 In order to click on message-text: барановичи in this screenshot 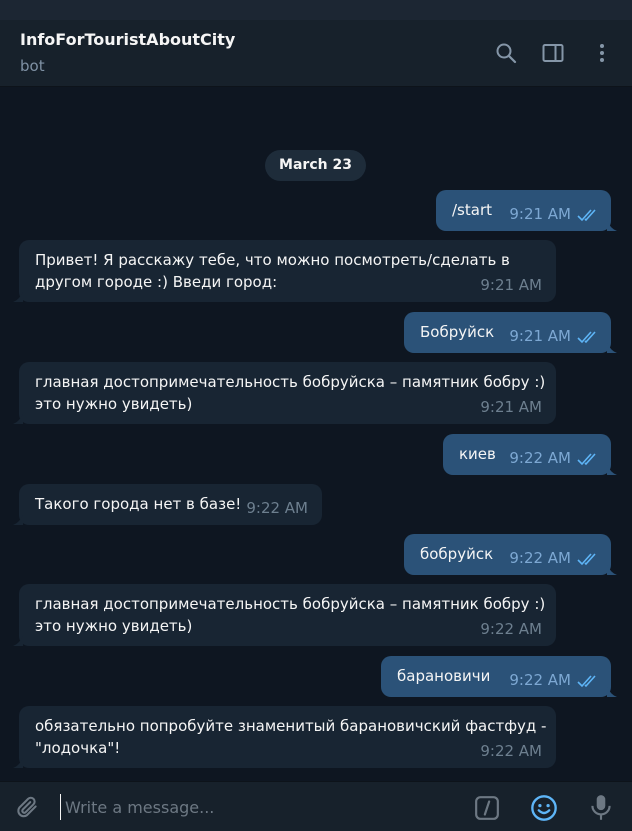, I will do `click(444, 676)`.